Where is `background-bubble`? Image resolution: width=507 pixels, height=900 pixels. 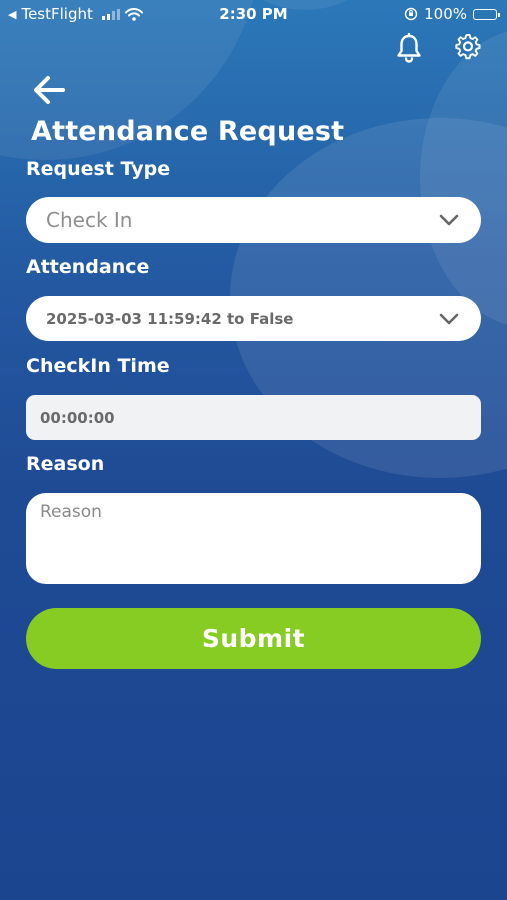 background-bubble is located at coordinates (463, 178).